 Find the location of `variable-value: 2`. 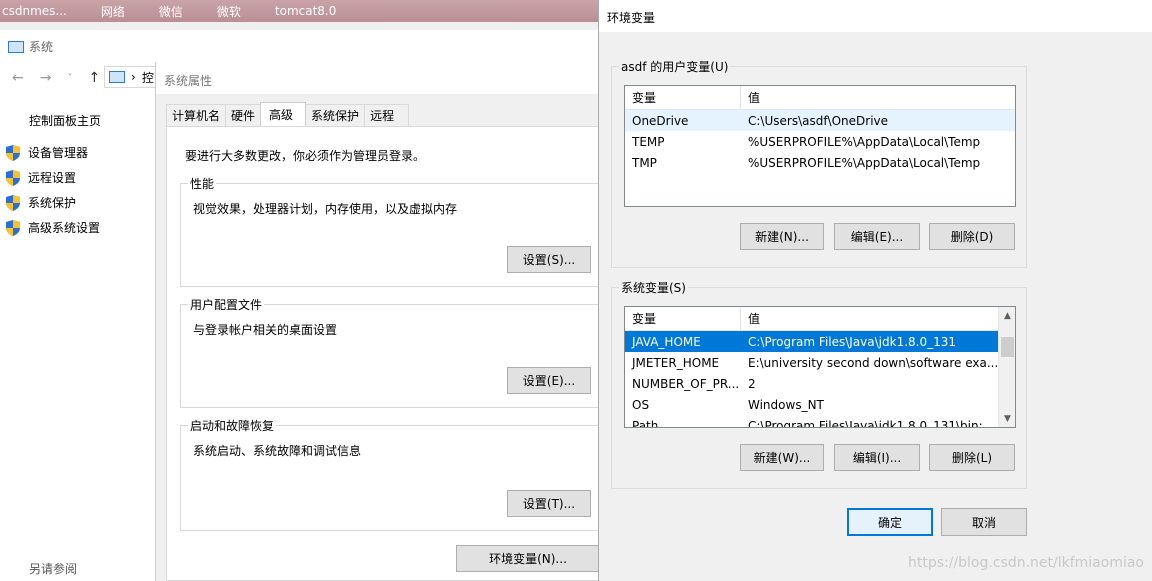

variable-value: 2 is located at coordinates (752, 383).